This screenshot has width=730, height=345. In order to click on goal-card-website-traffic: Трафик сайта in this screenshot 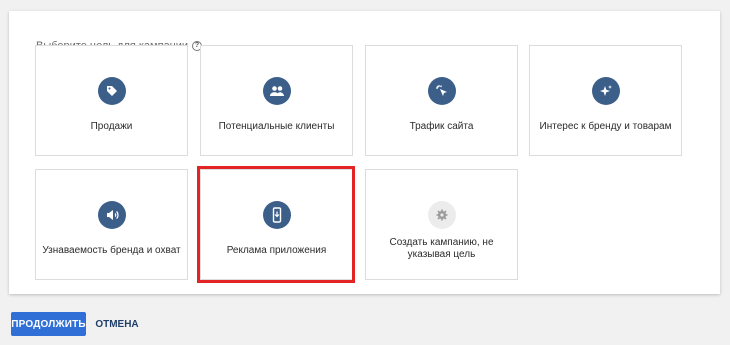, I will do `click(441, 100)`.